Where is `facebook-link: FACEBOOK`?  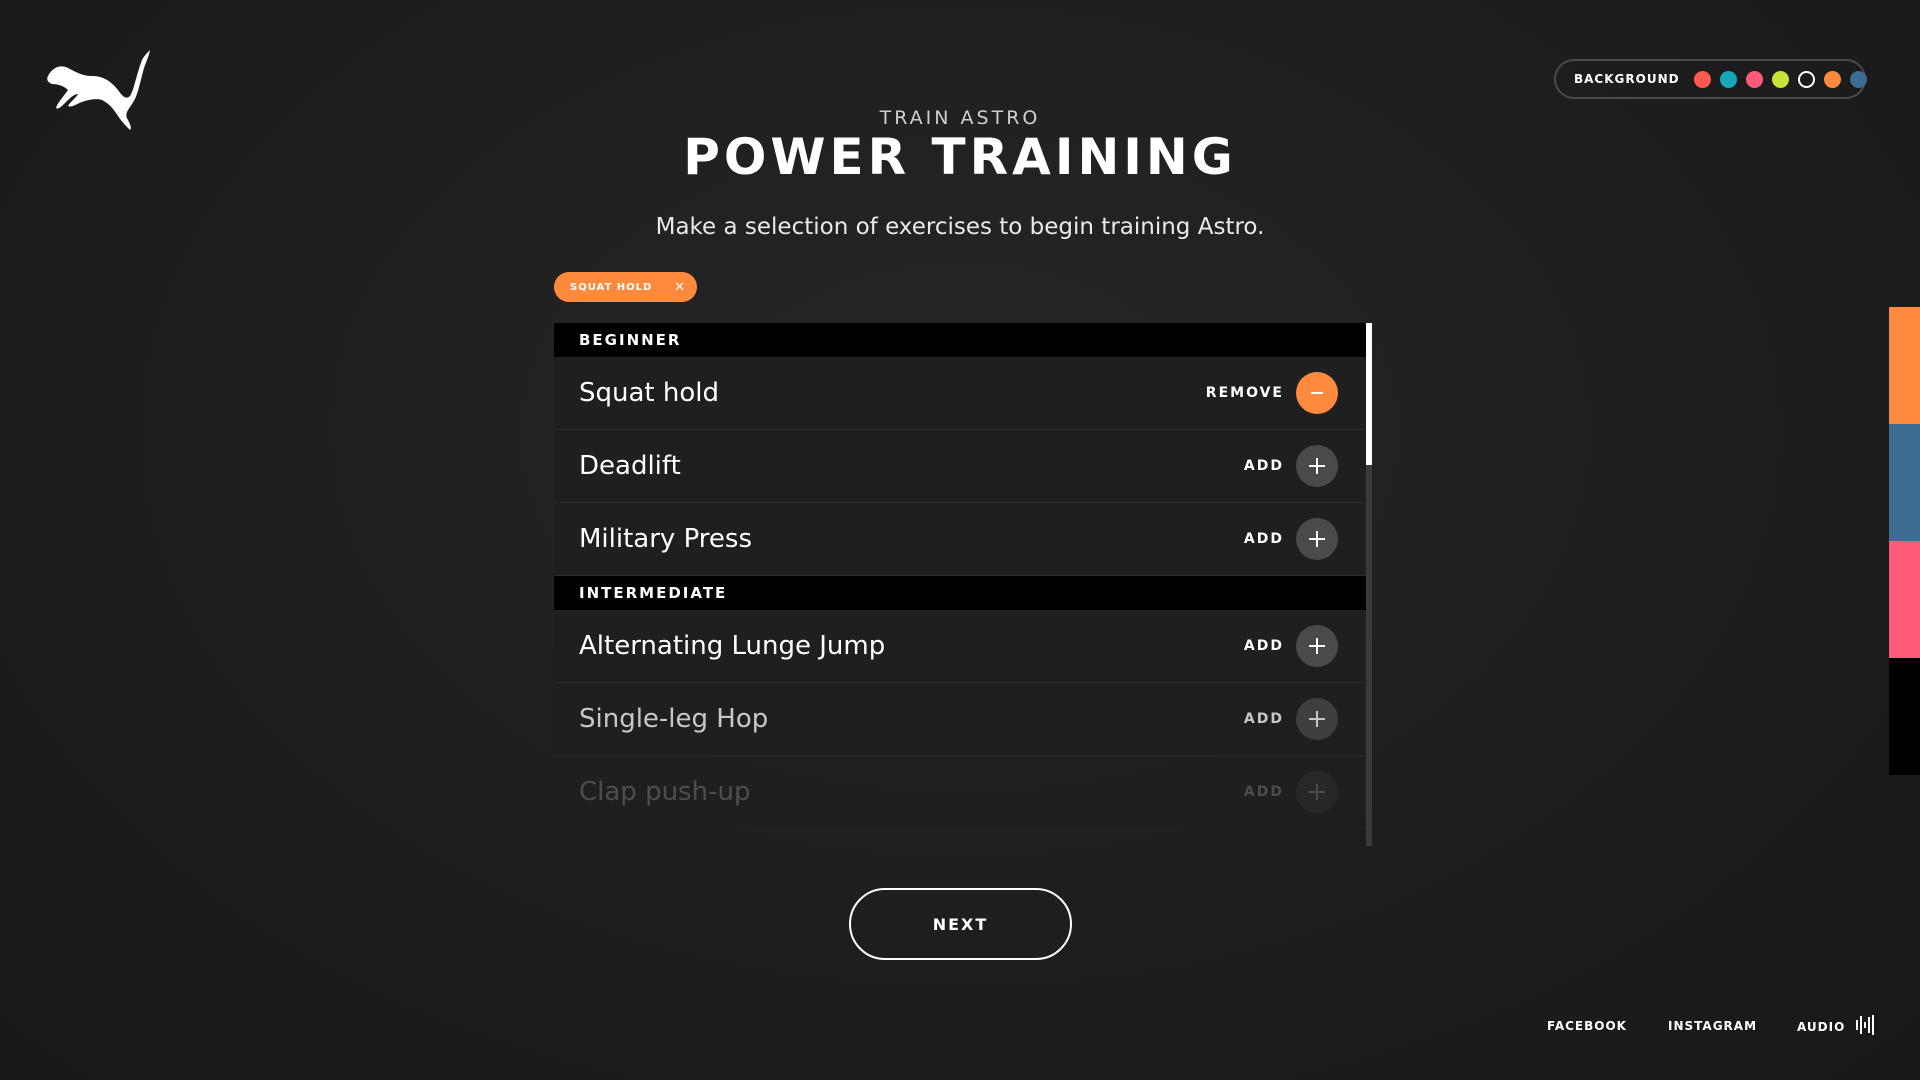 facebook-link: FACEBOOK is located at coordinates (1587, 1026).